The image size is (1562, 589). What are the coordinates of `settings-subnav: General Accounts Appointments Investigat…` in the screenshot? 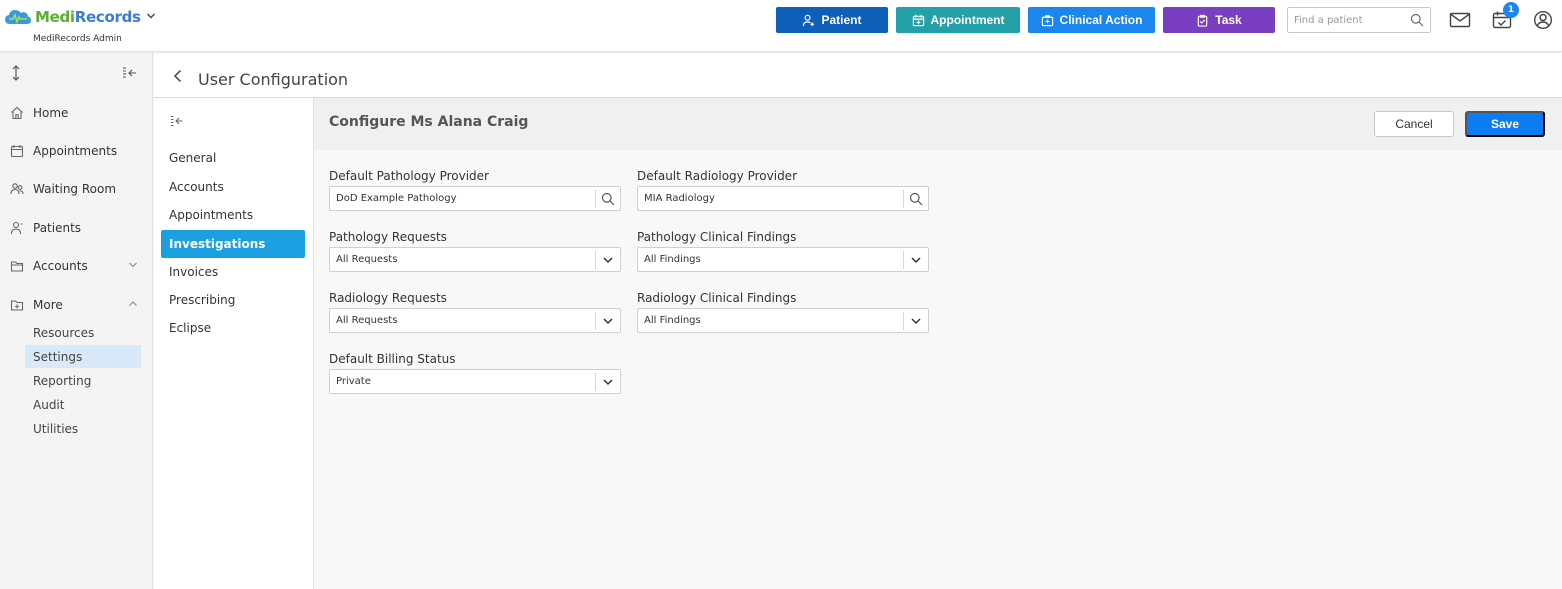 It's located at (234, 343).